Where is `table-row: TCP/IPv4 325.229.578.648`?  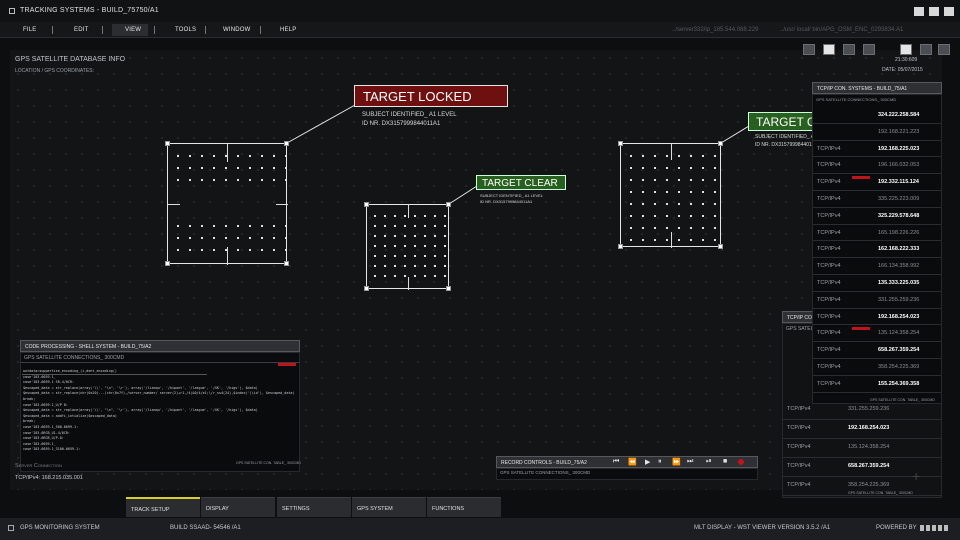
table-row: TCP/IPv4 325.229.578.648 is located at coordinates (877, 216).